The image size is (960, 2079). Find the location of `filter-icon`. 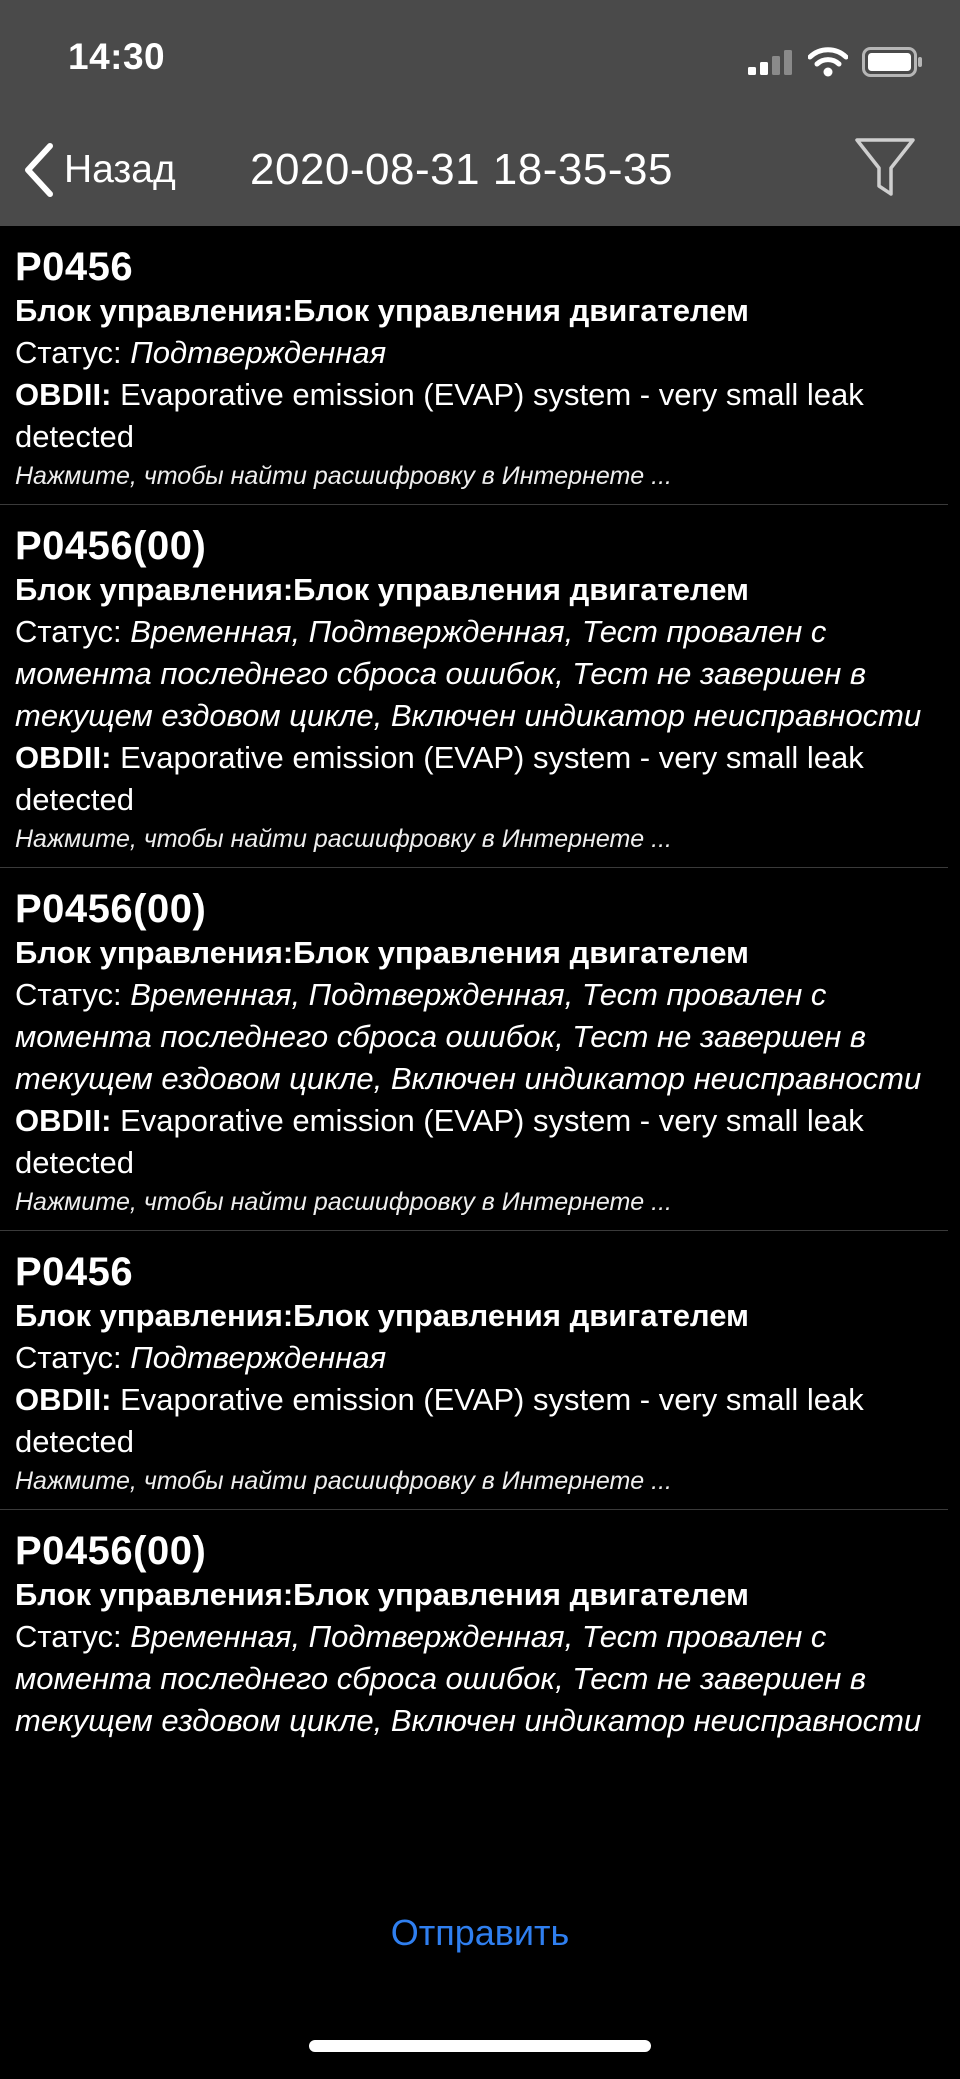

filter-icon is located at coordinates (885, 167).